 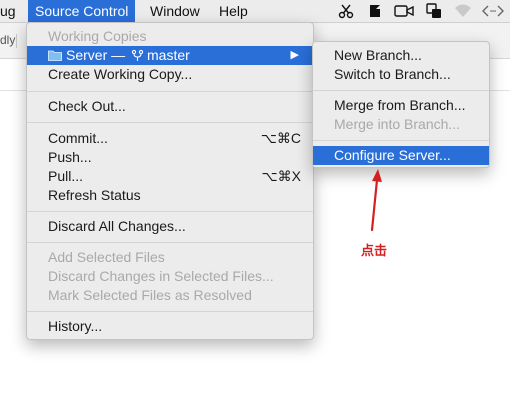 What do you see at coordinates (404, 11) in the screenshot?
I see `video-camera-icon` at bounding box center [404, 11].